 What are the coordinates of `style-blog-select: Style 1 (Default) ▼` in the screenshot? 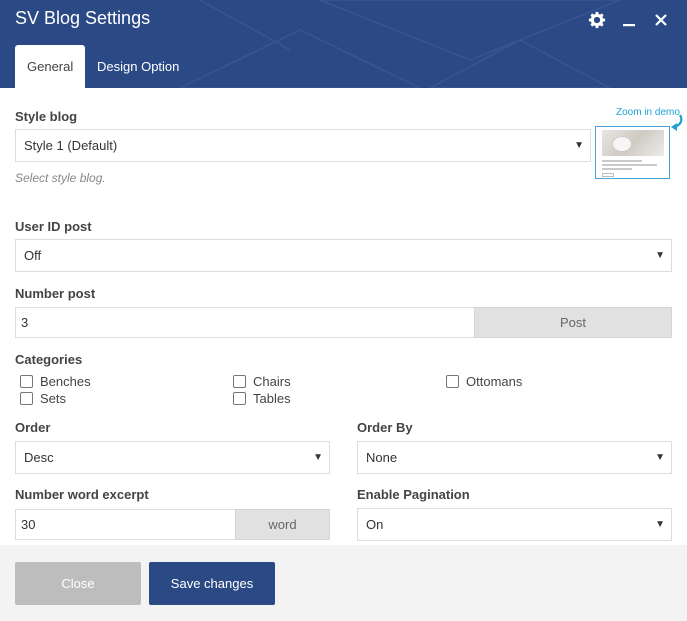 It's located at (303, 145).